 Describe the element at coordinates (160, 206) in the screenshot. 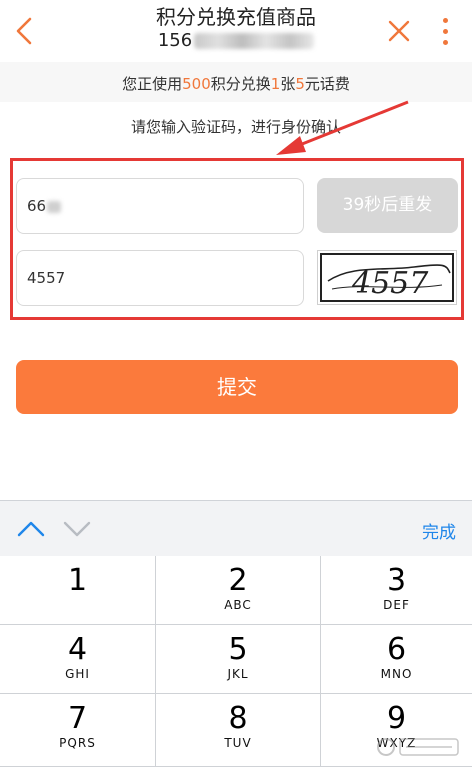

I see `sms-code-input: 66` at that location.